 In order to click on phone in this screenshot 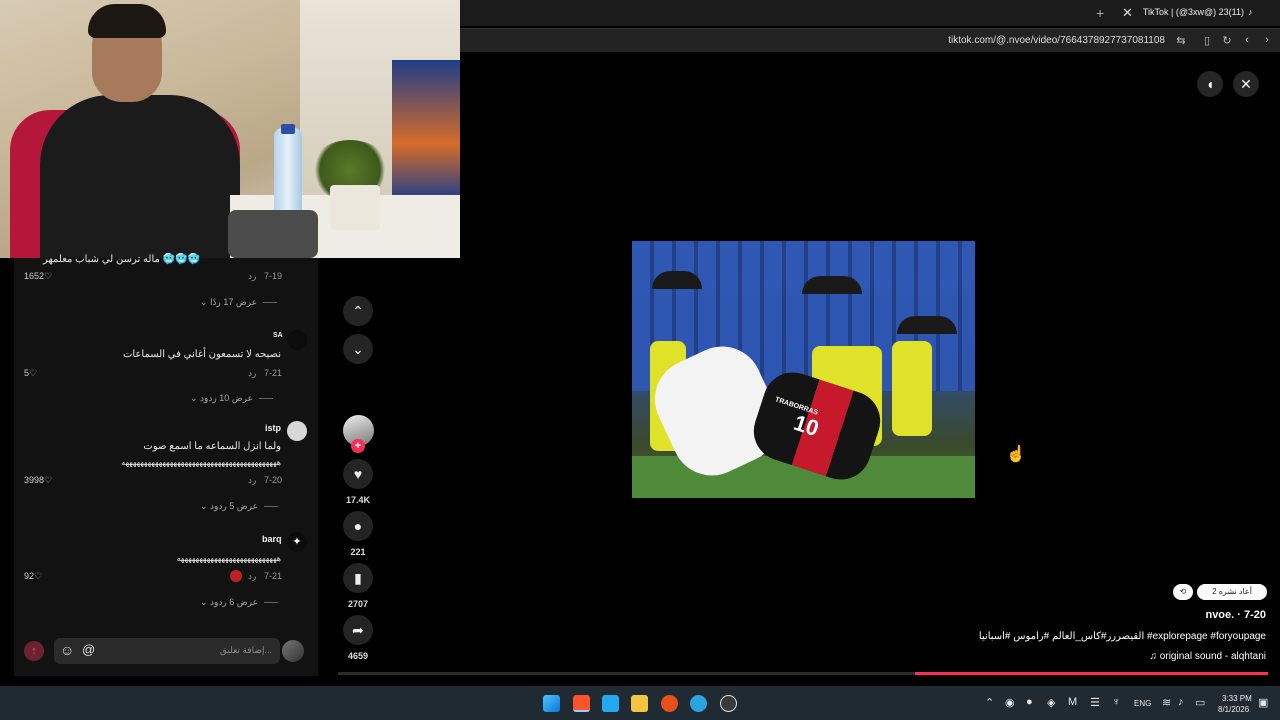, I will do `click(273, 234)`.